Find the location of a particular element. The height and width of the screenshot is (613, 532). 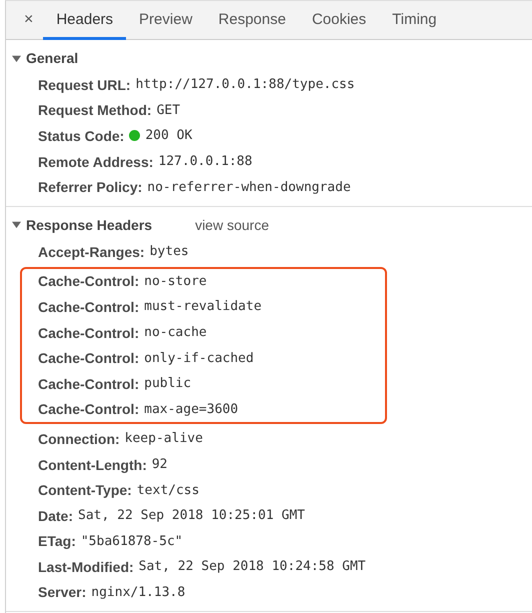

header-value: bytes is located at coordinates (169, 252).